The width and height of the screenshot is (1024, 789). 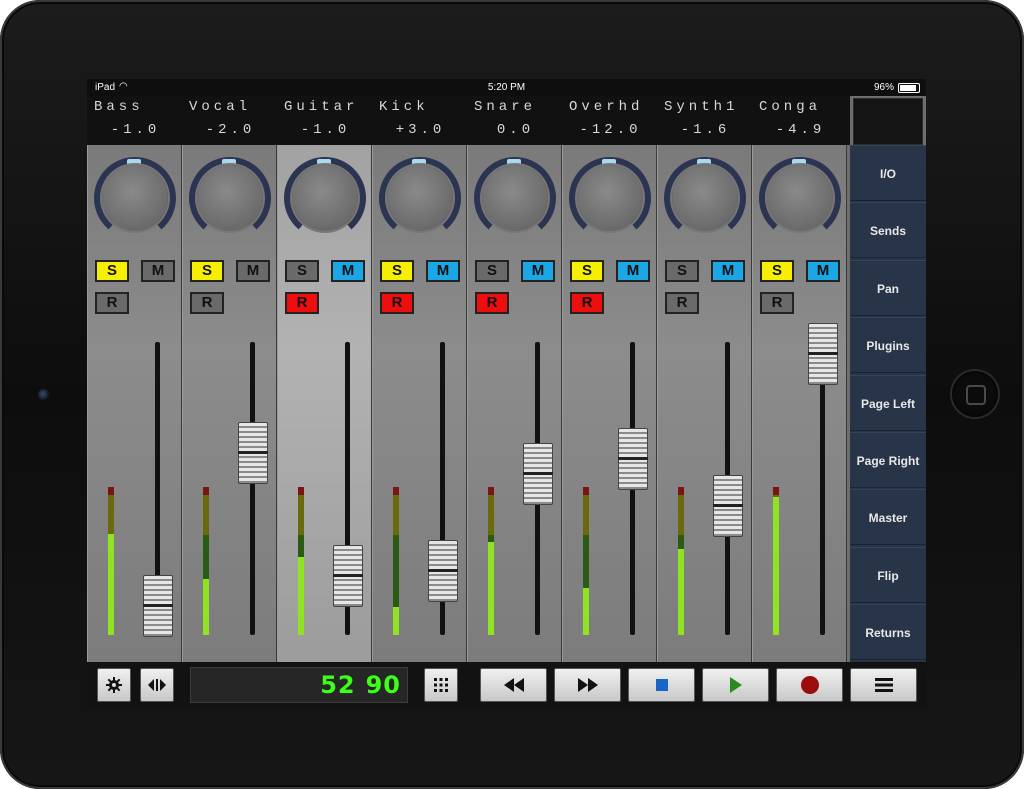 I want to click on channel-value: -4.9, so click(x=800, y=130).